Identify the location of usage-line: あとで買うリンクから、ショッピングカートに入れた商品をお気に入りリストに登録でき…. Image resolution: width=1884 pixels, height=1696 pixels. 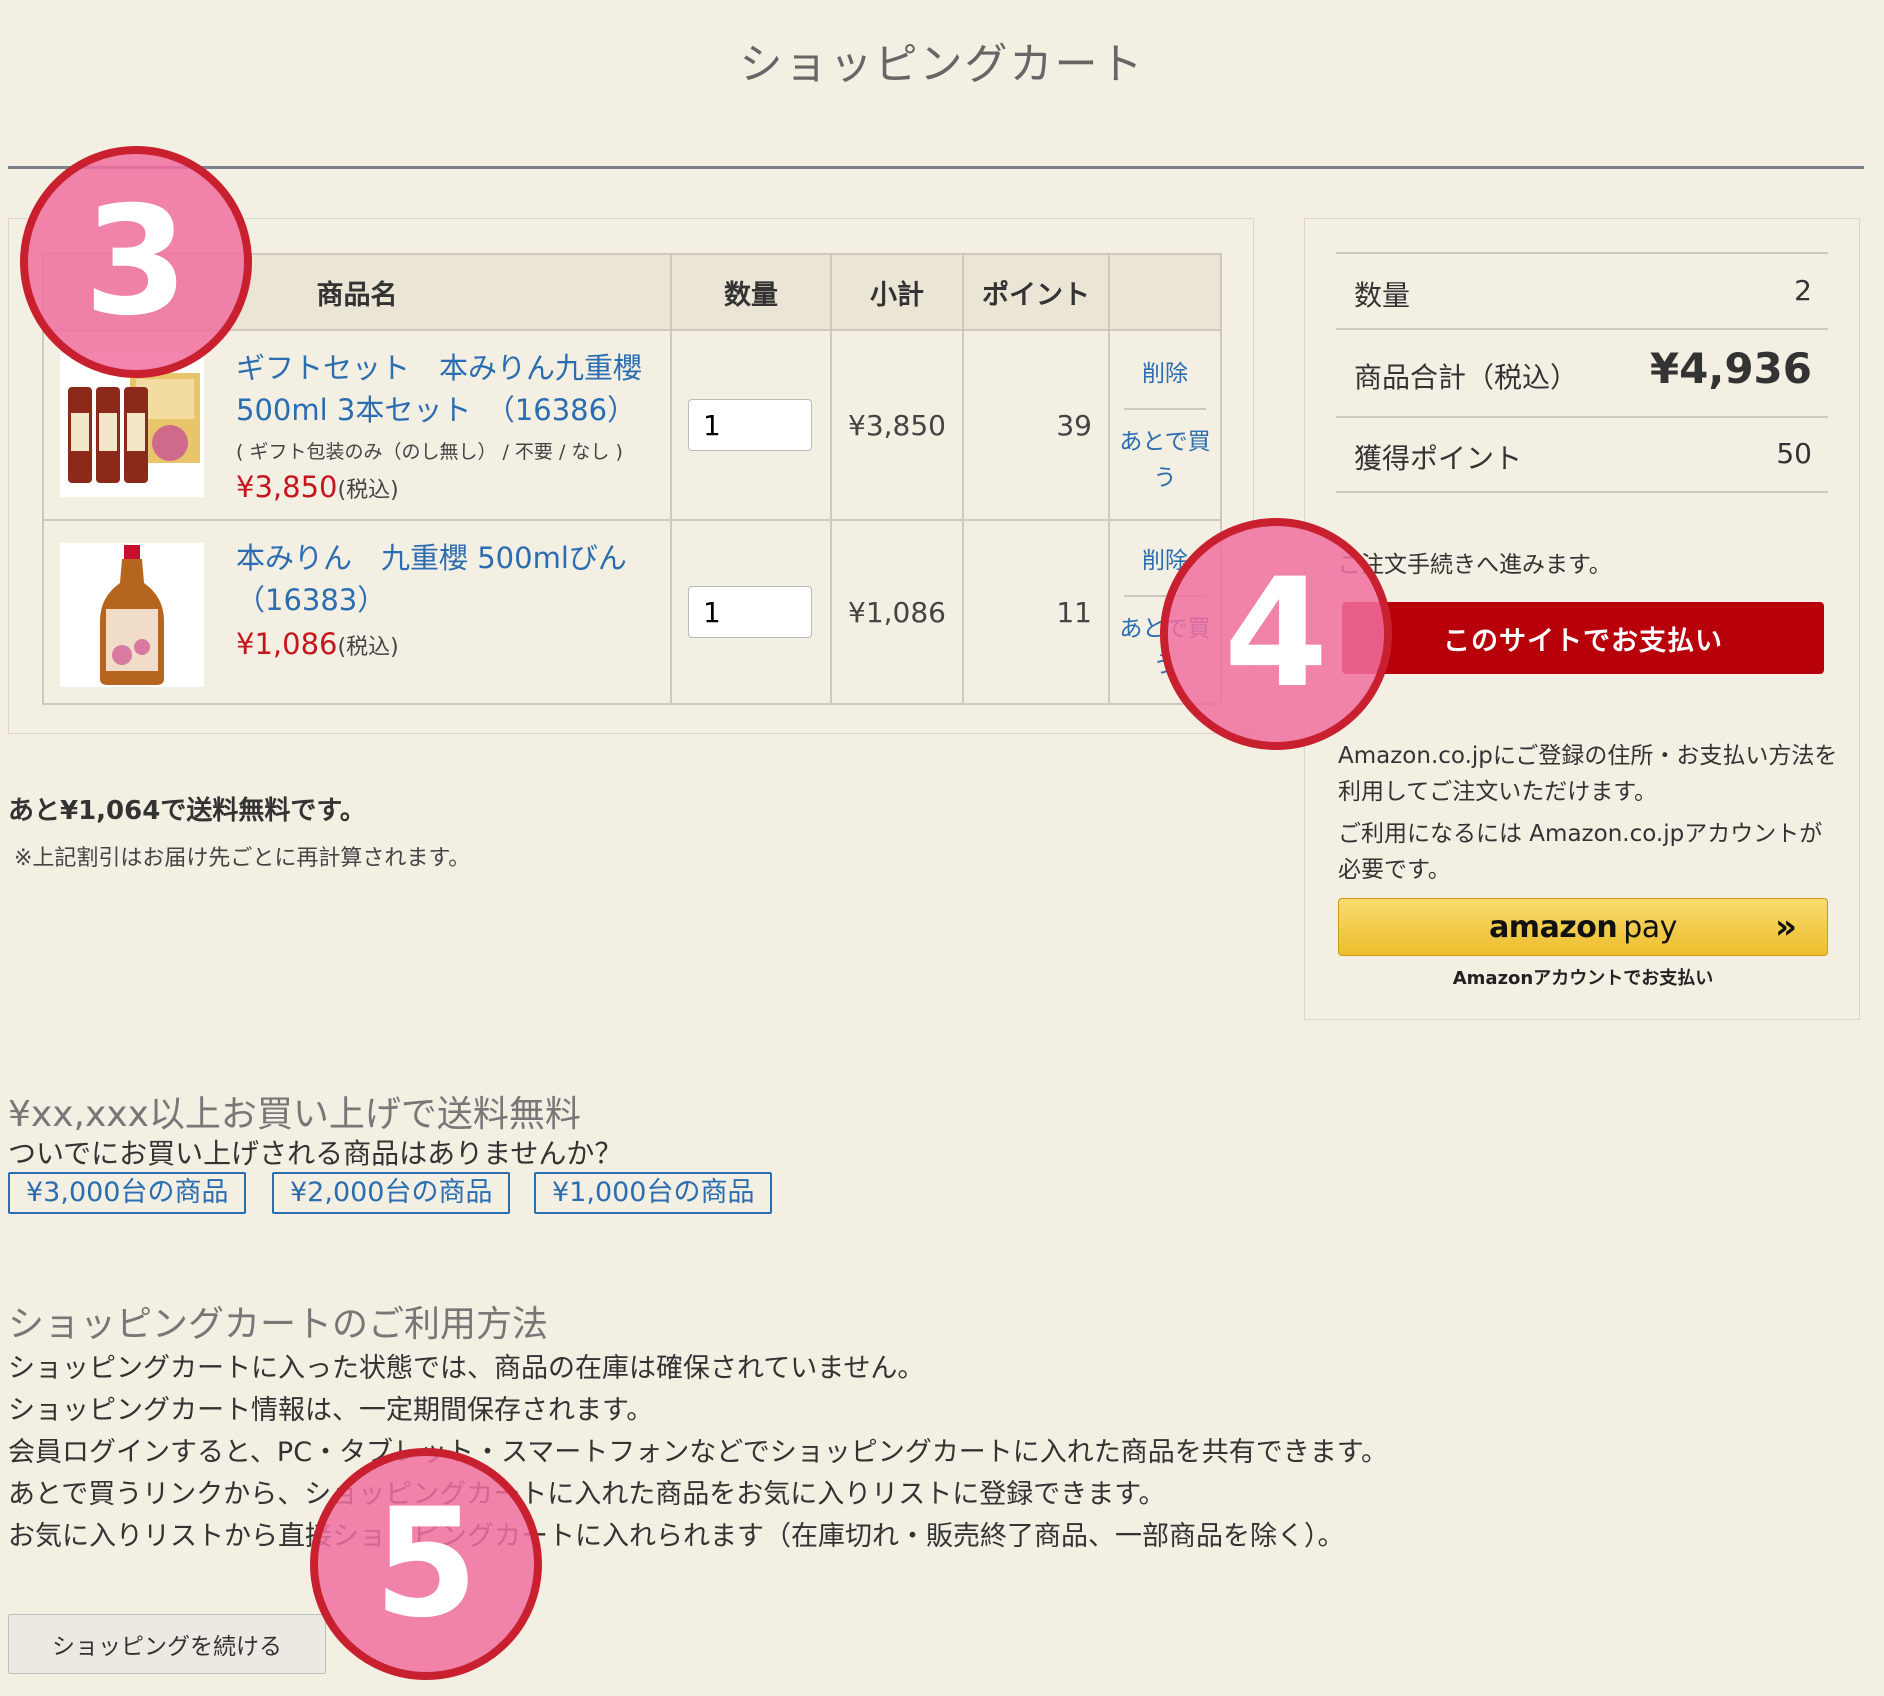
(587, 1494).